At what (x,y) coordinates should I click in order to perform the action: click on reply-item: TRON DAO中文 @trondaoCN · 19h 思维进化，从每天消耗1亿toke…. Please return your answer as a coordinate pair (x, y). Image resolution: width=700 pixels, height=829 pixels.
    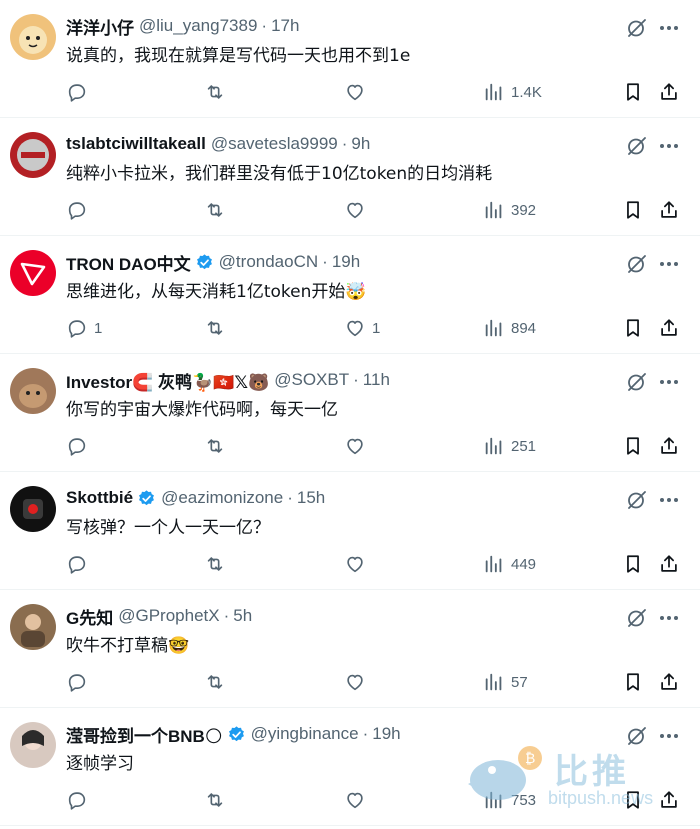
    Looking at the image, I should click on (350, 295).